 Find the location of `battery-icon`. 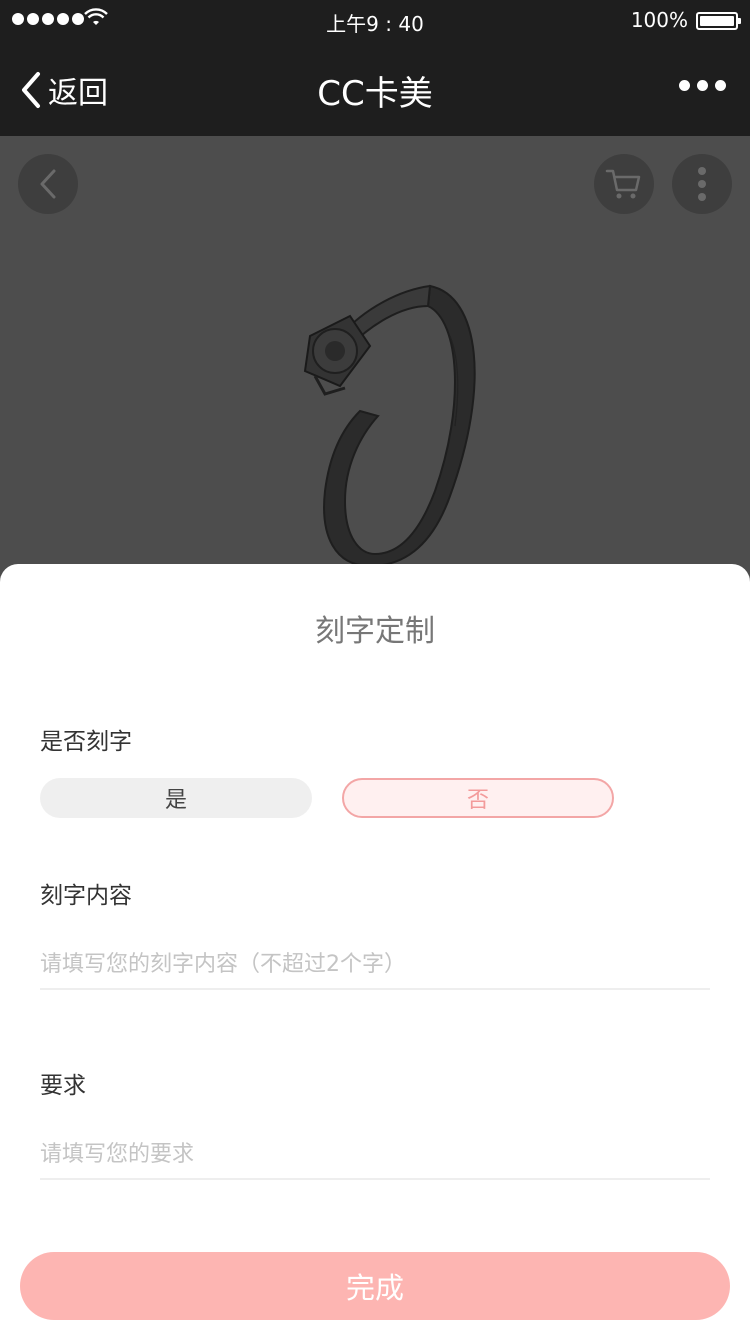

battery-icon is located at coordinates (718, 21).